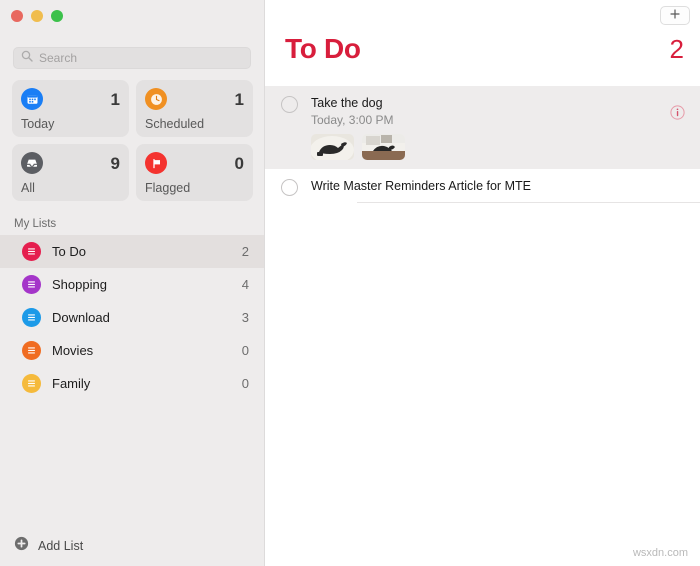 This screenshot has width=700, height=566. I want to click on smart-list-flagged: 0 Flagged, so click(194, 172).